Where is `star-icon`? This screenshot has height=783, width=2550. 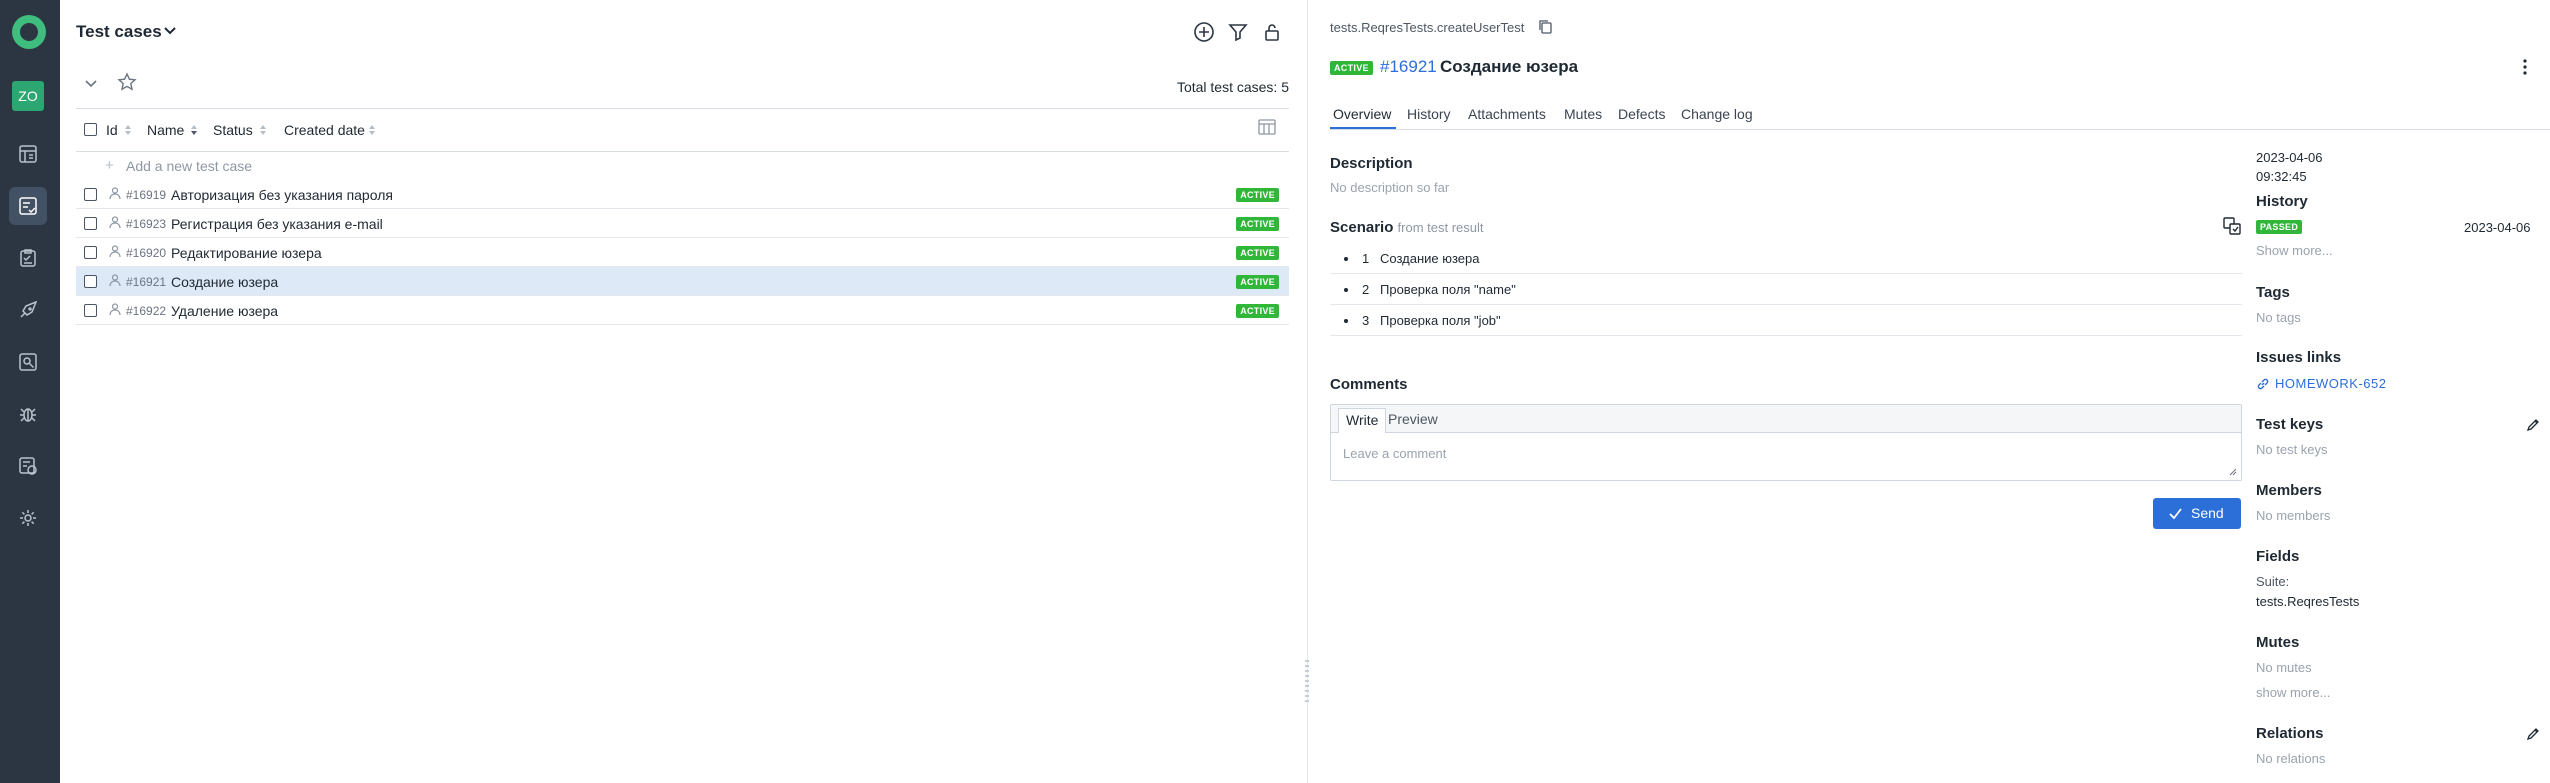
star-icon is located at coordinates (127, 82).